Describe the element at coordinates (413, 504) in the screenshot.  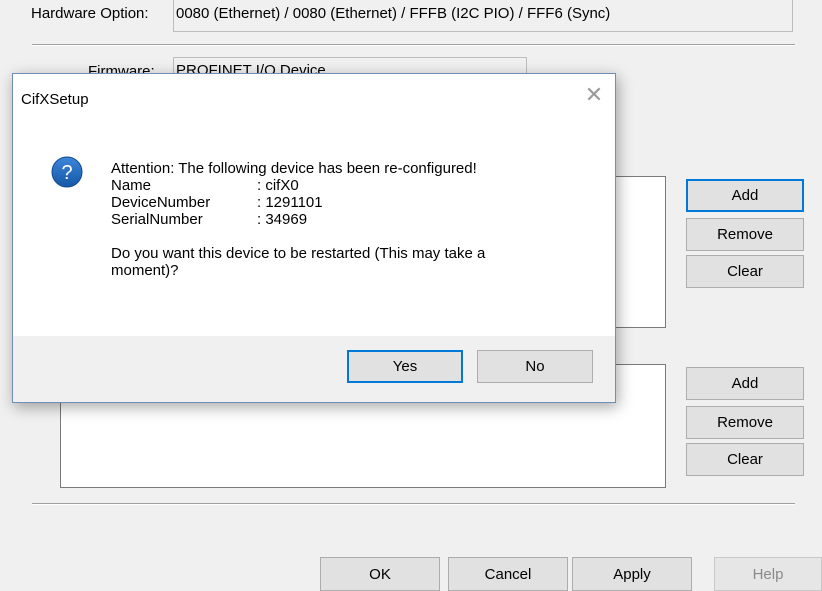
I see `separator-bottom` at that location.